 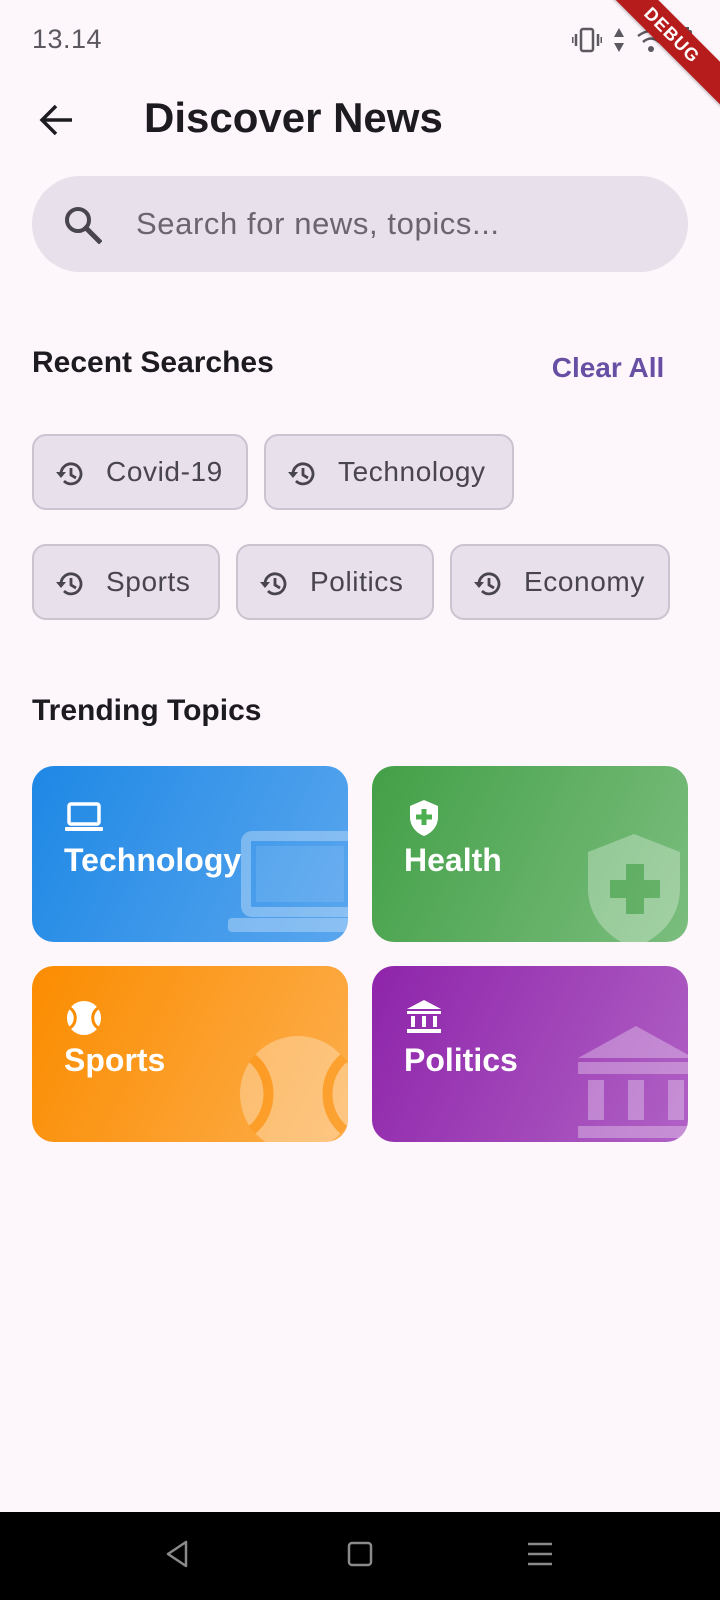 I want to click on recent-search-chip: Sports, so click(x=126, y=582).